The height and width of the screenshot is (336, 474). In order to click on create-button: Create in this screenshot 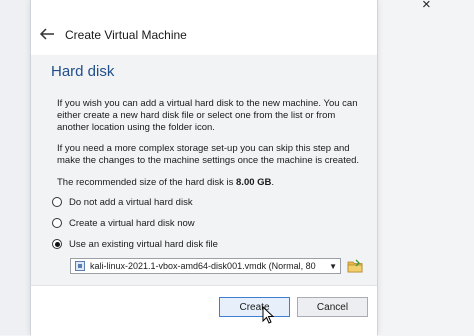, I will do `click(254, 307)`.